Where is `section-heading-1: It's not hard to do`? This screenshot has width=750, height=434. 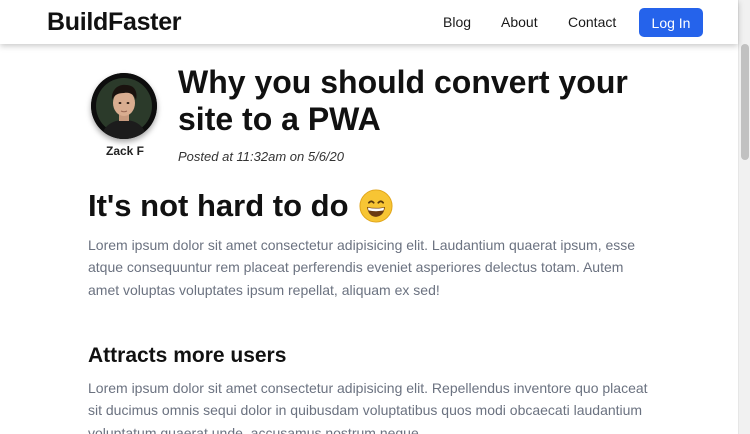 section-heading-1: It's not hard to do is located at coordinates (240, 206).